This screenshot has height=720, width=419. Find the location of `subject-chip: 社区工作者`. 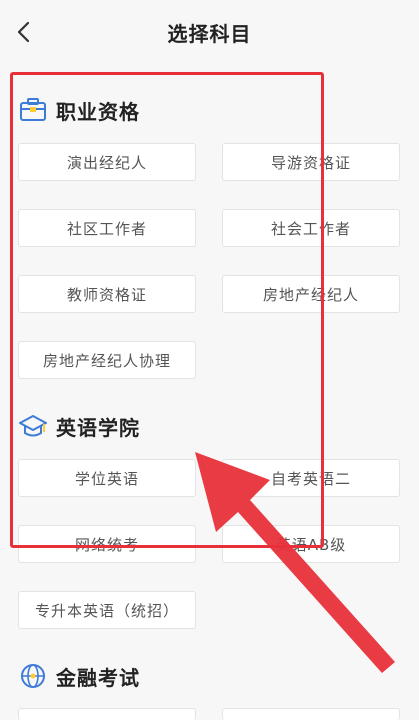

subject-chip: 社区工作者 is located at coordinates (107, 228).